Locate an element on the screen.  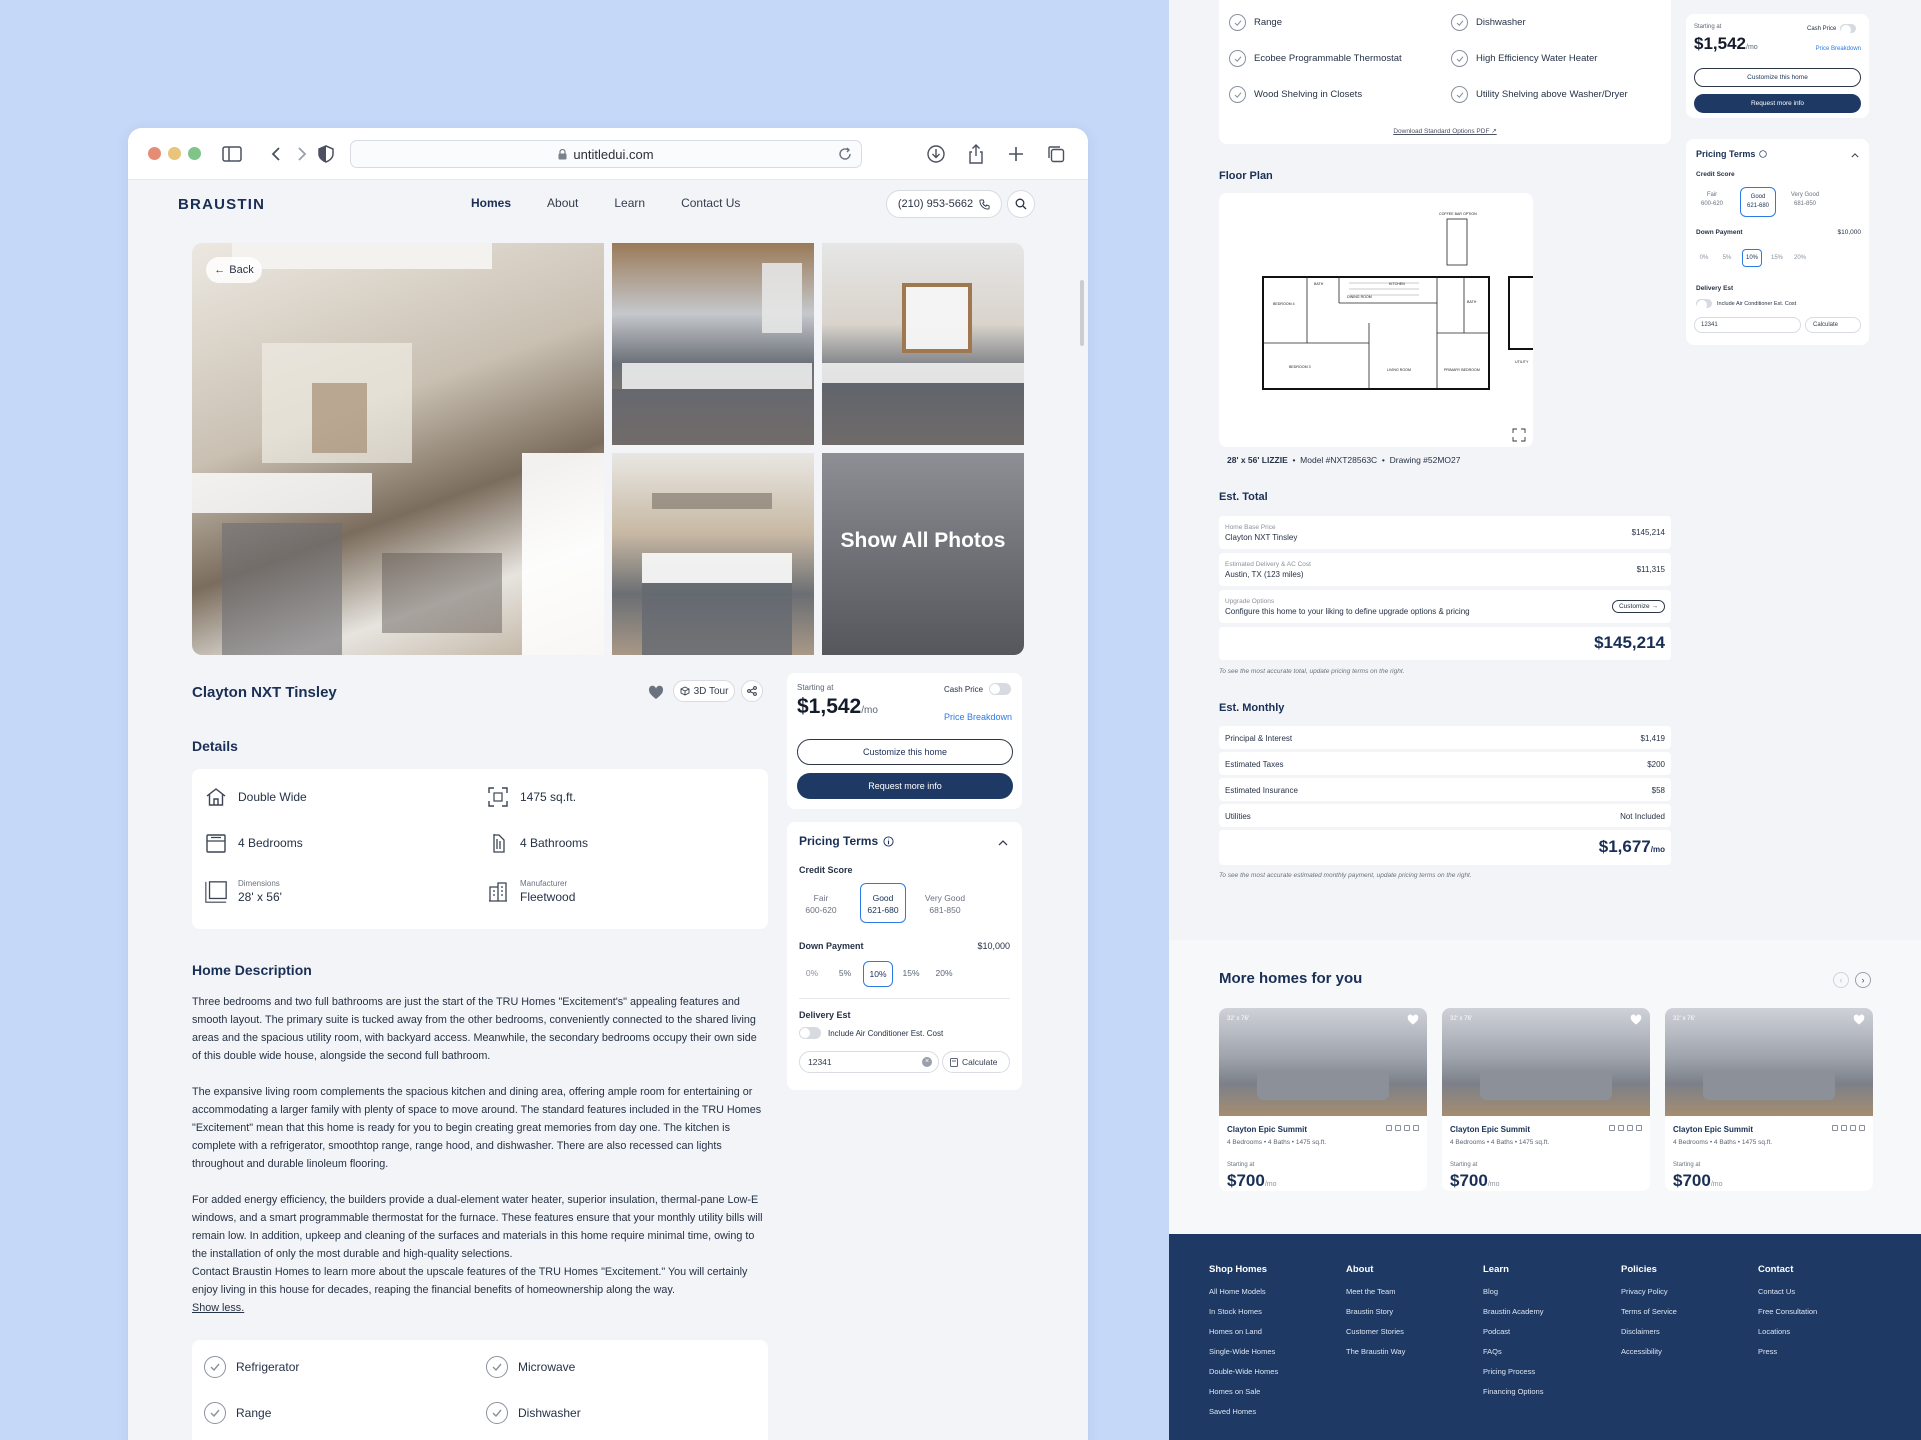
clear-icon: × is located at coordinates (927, 1062).